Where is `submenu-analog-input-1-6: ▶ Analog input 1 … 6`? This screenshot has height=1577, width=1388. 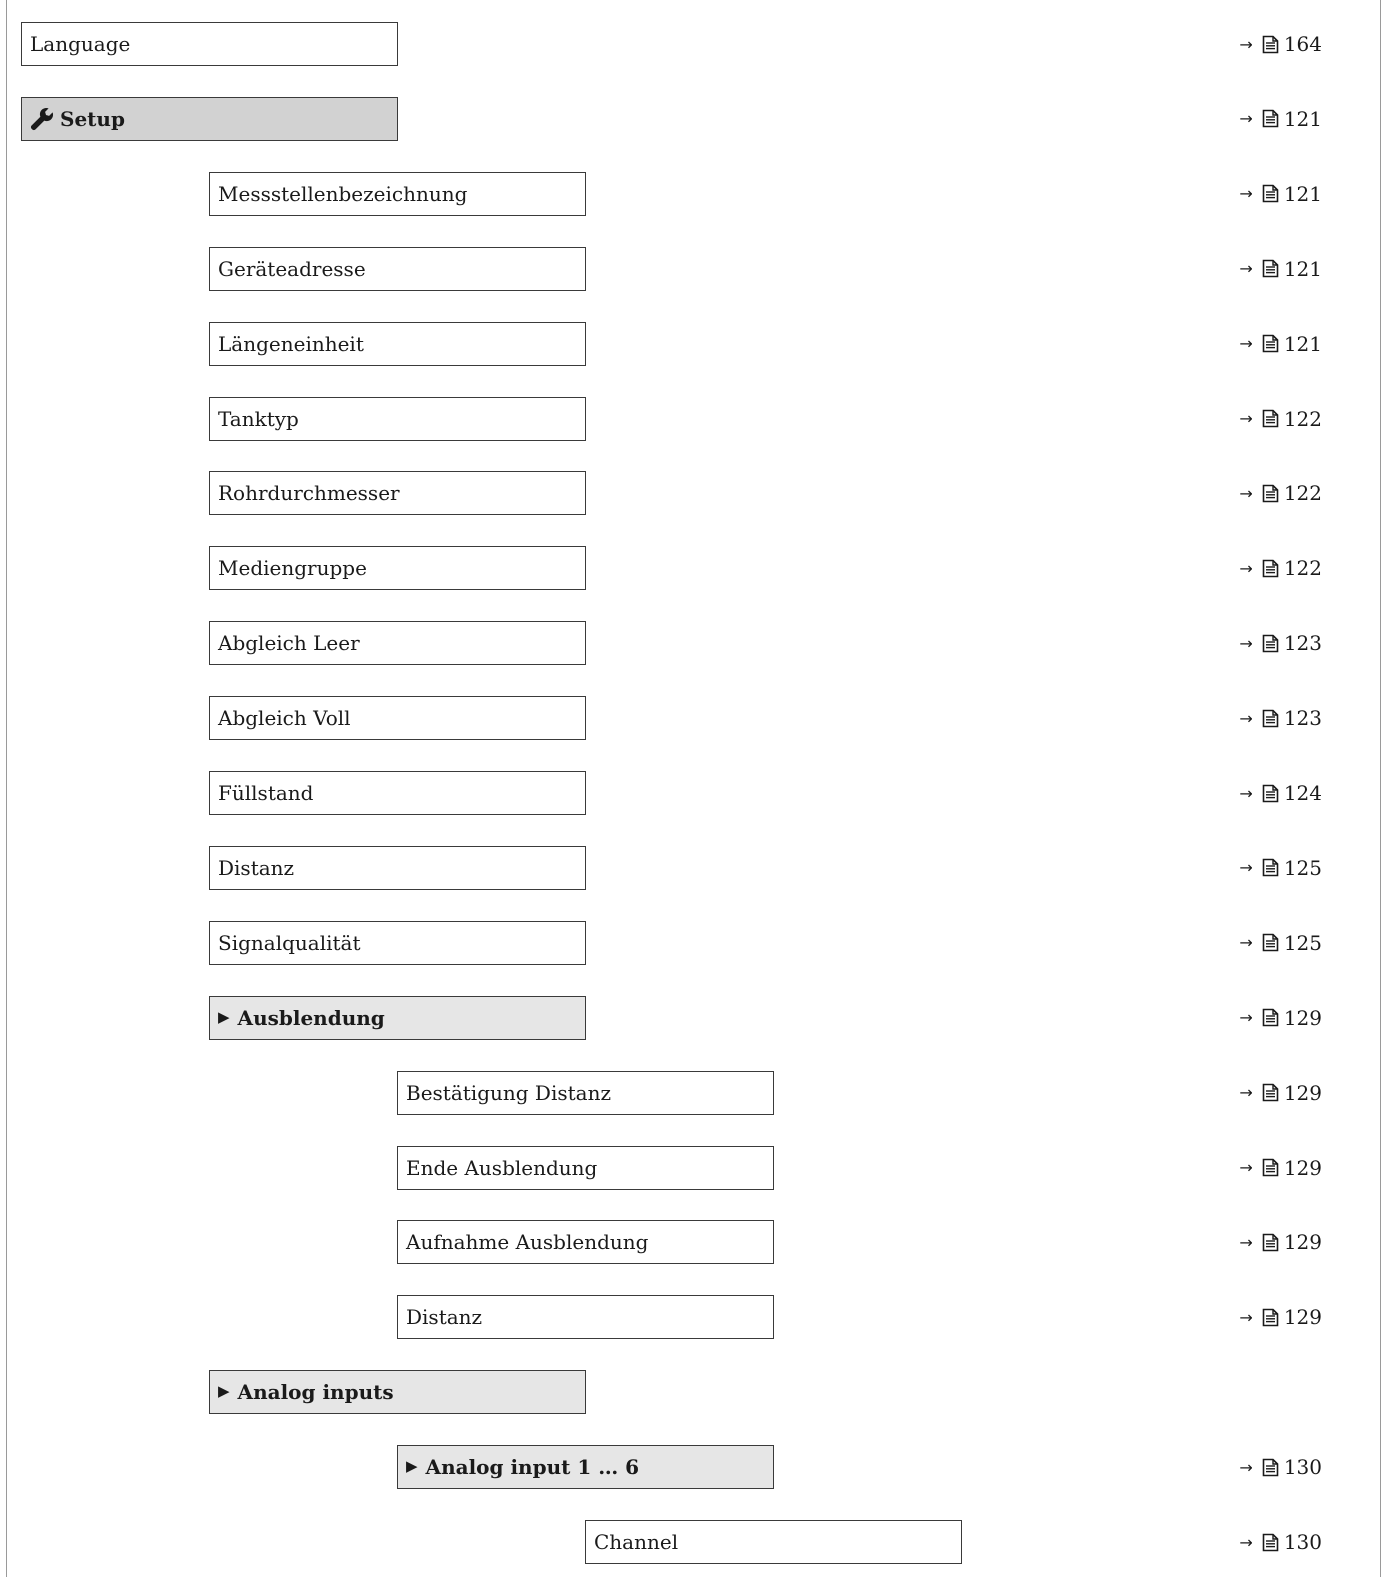
submenu-analog-input-1-6: ▶ Analog input 1 … 6 is located at coordinates (585, 1467).